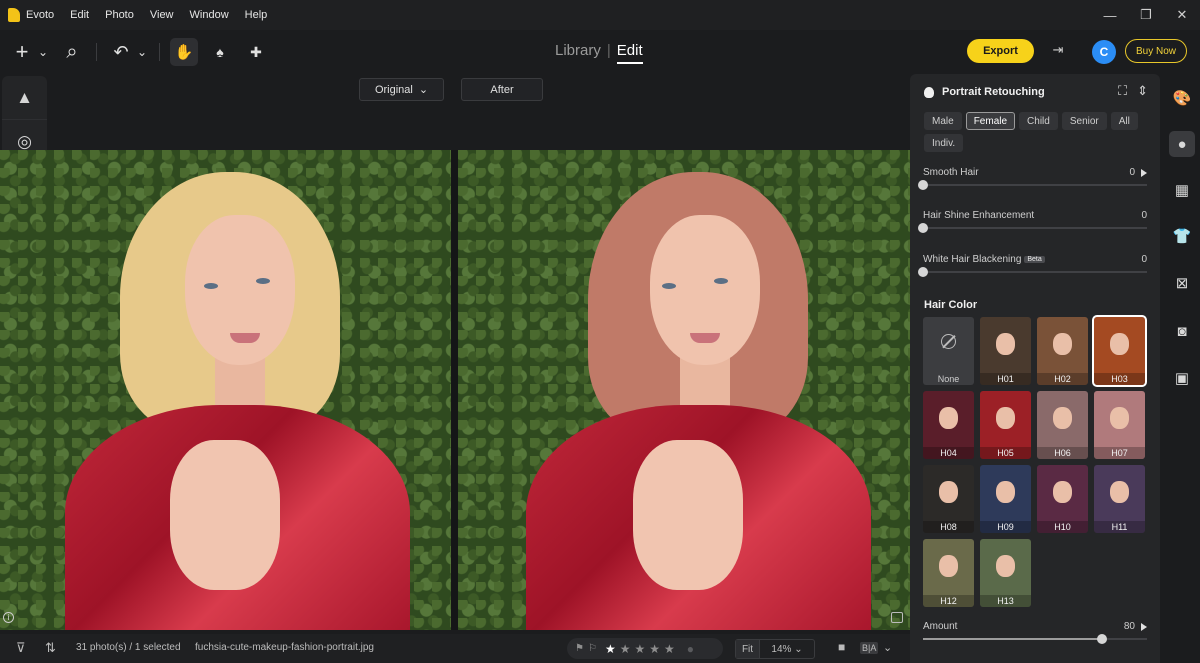 This screenshot has width=1200, height=663. I want to click on adjust-icon: ▲, so click(24, 98).